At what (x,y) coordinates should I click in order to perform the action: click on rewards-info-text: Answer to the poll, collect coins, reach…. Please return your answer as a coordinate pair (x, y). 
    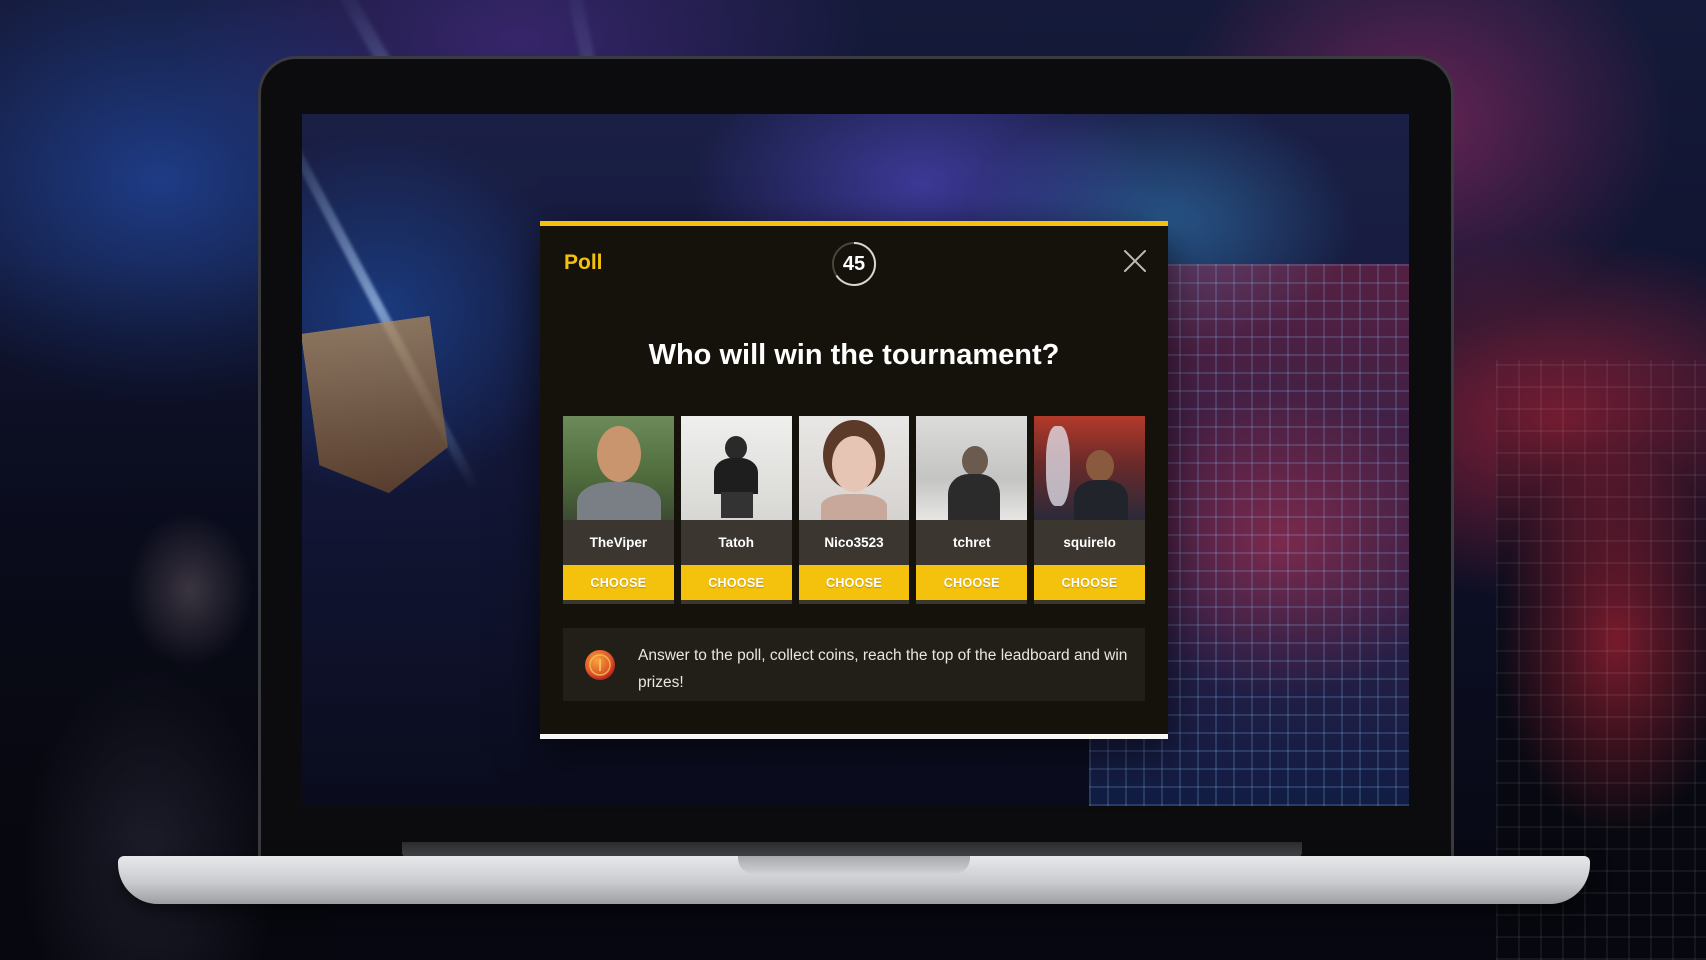
    Looking at the image, I should click on (883, 669).